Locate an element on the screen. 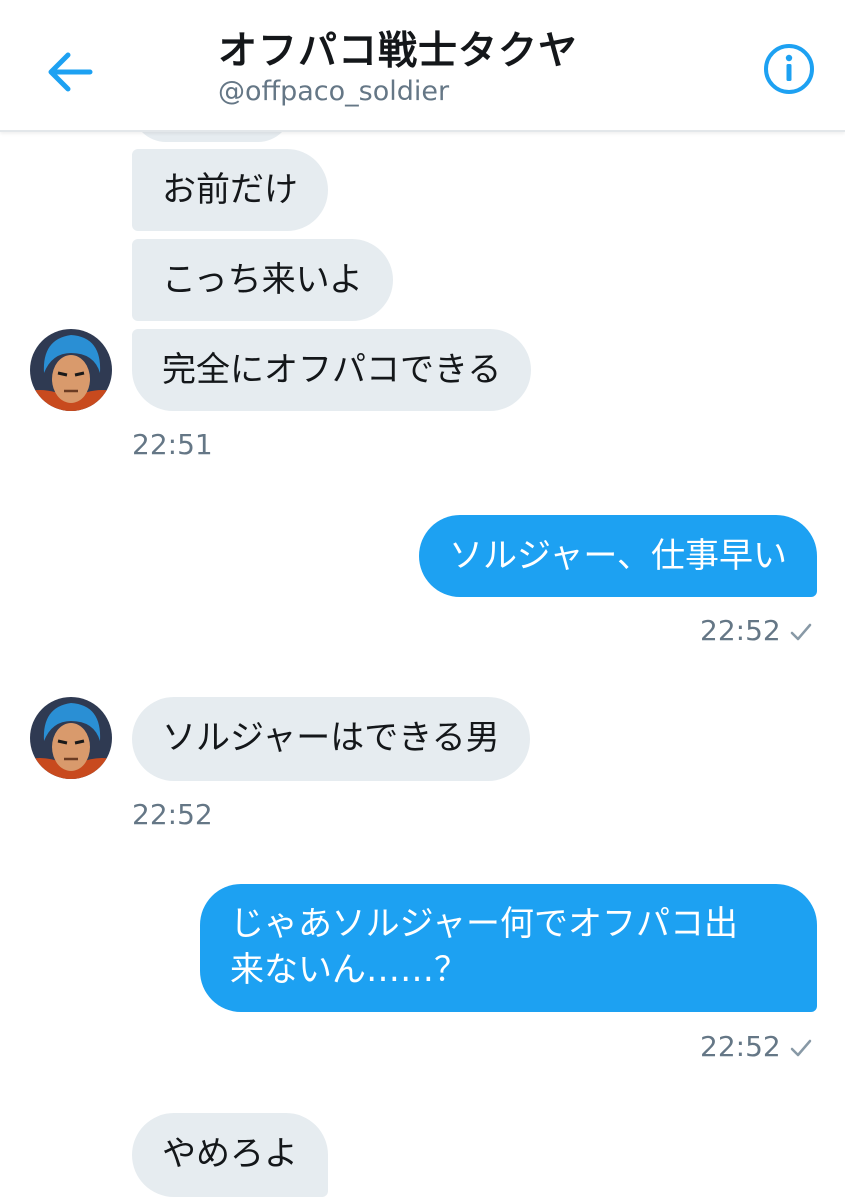 The height and width of the screenshot is (1200, 845). message-text: こっち来いよ is located at coordinates (262, 280).